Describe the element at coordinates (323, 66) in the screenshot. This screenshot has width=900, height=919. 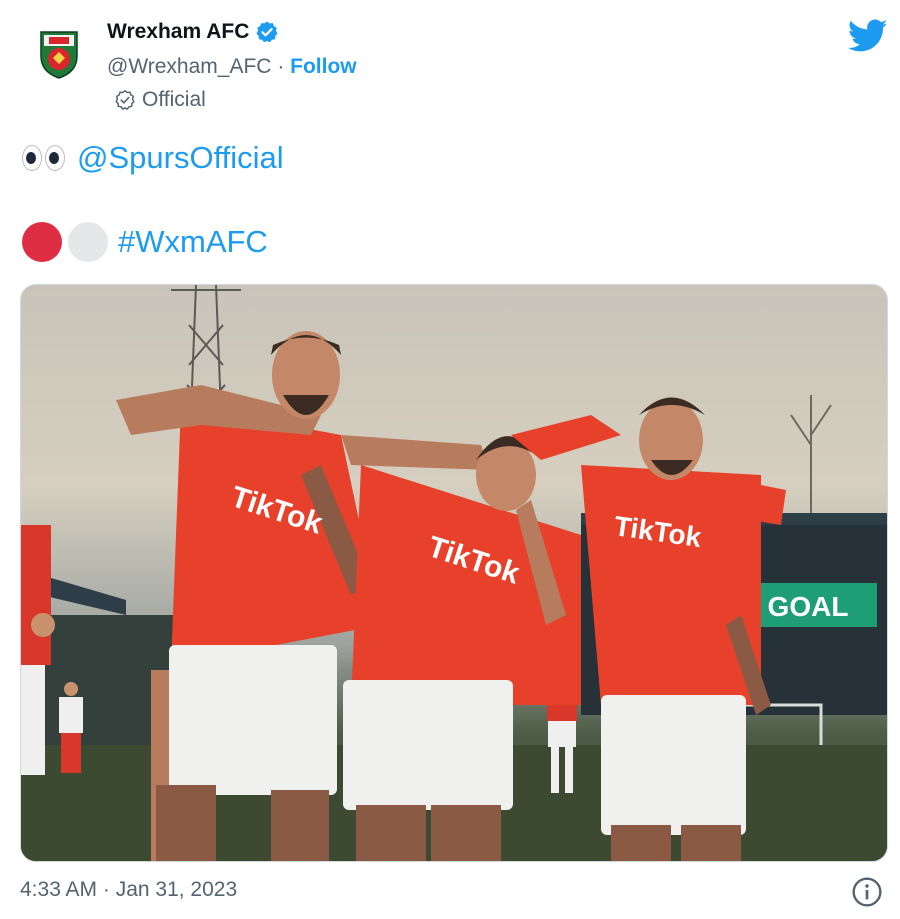
I see `follow-button: Follow` at that location.